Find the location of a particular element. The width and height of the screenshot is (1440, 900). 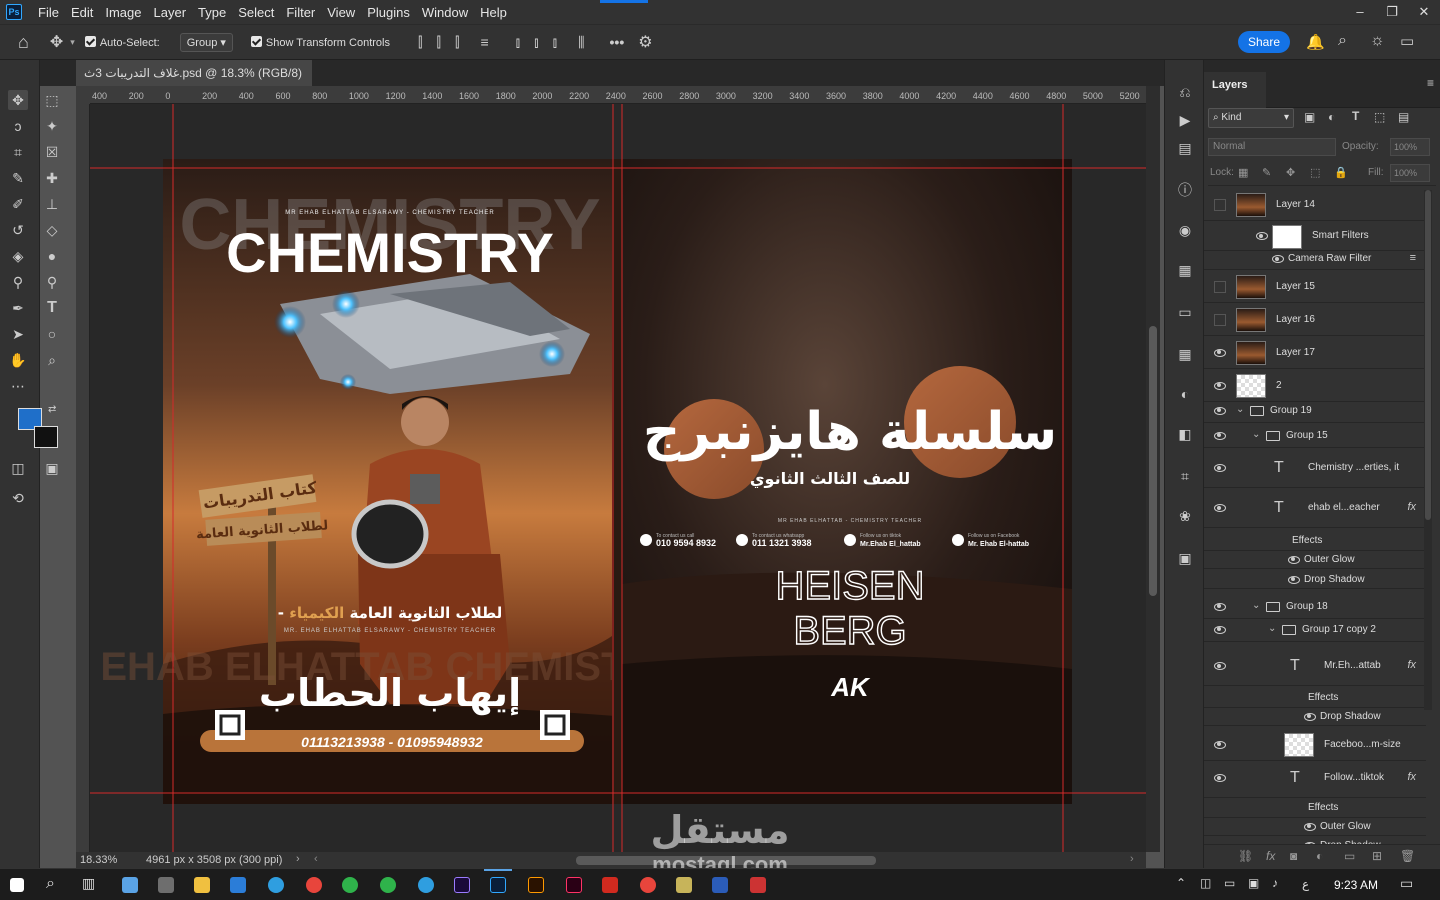

brush-tool-icon: ✐ is located at coordinates (18, 204).